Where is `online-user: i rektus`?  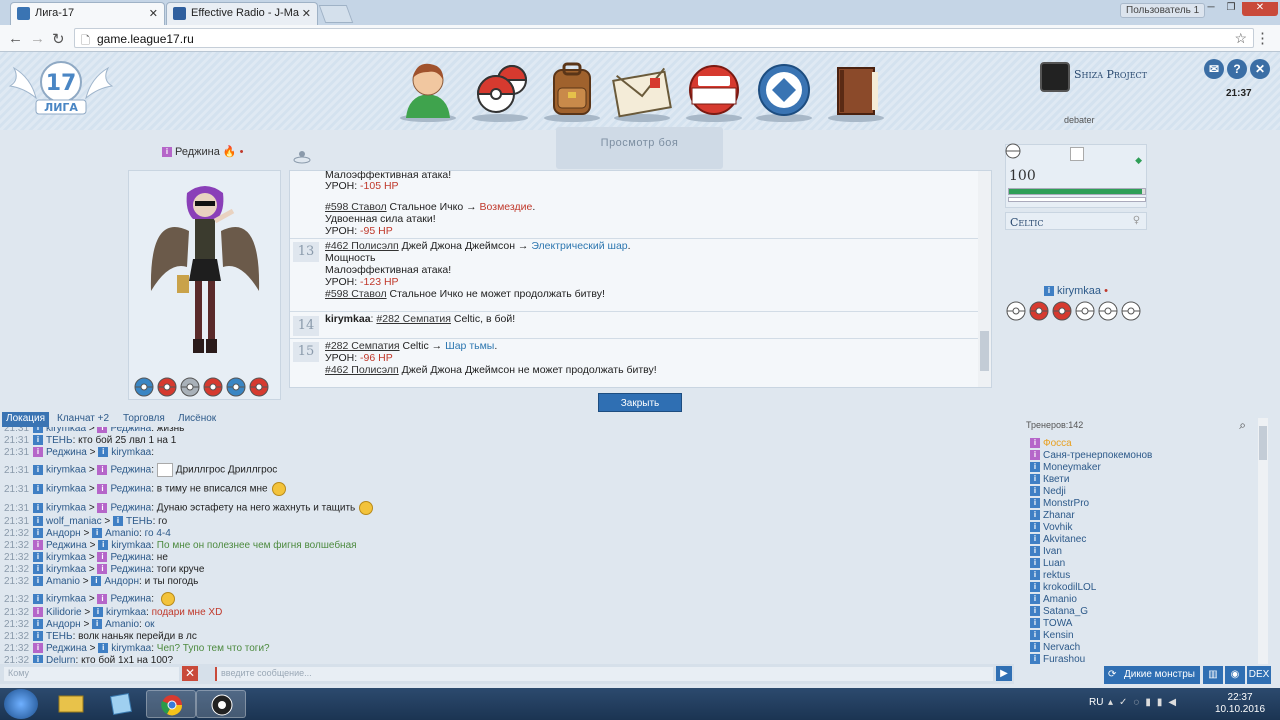 online-user: i rektus is located at coordinates (1050, 576).